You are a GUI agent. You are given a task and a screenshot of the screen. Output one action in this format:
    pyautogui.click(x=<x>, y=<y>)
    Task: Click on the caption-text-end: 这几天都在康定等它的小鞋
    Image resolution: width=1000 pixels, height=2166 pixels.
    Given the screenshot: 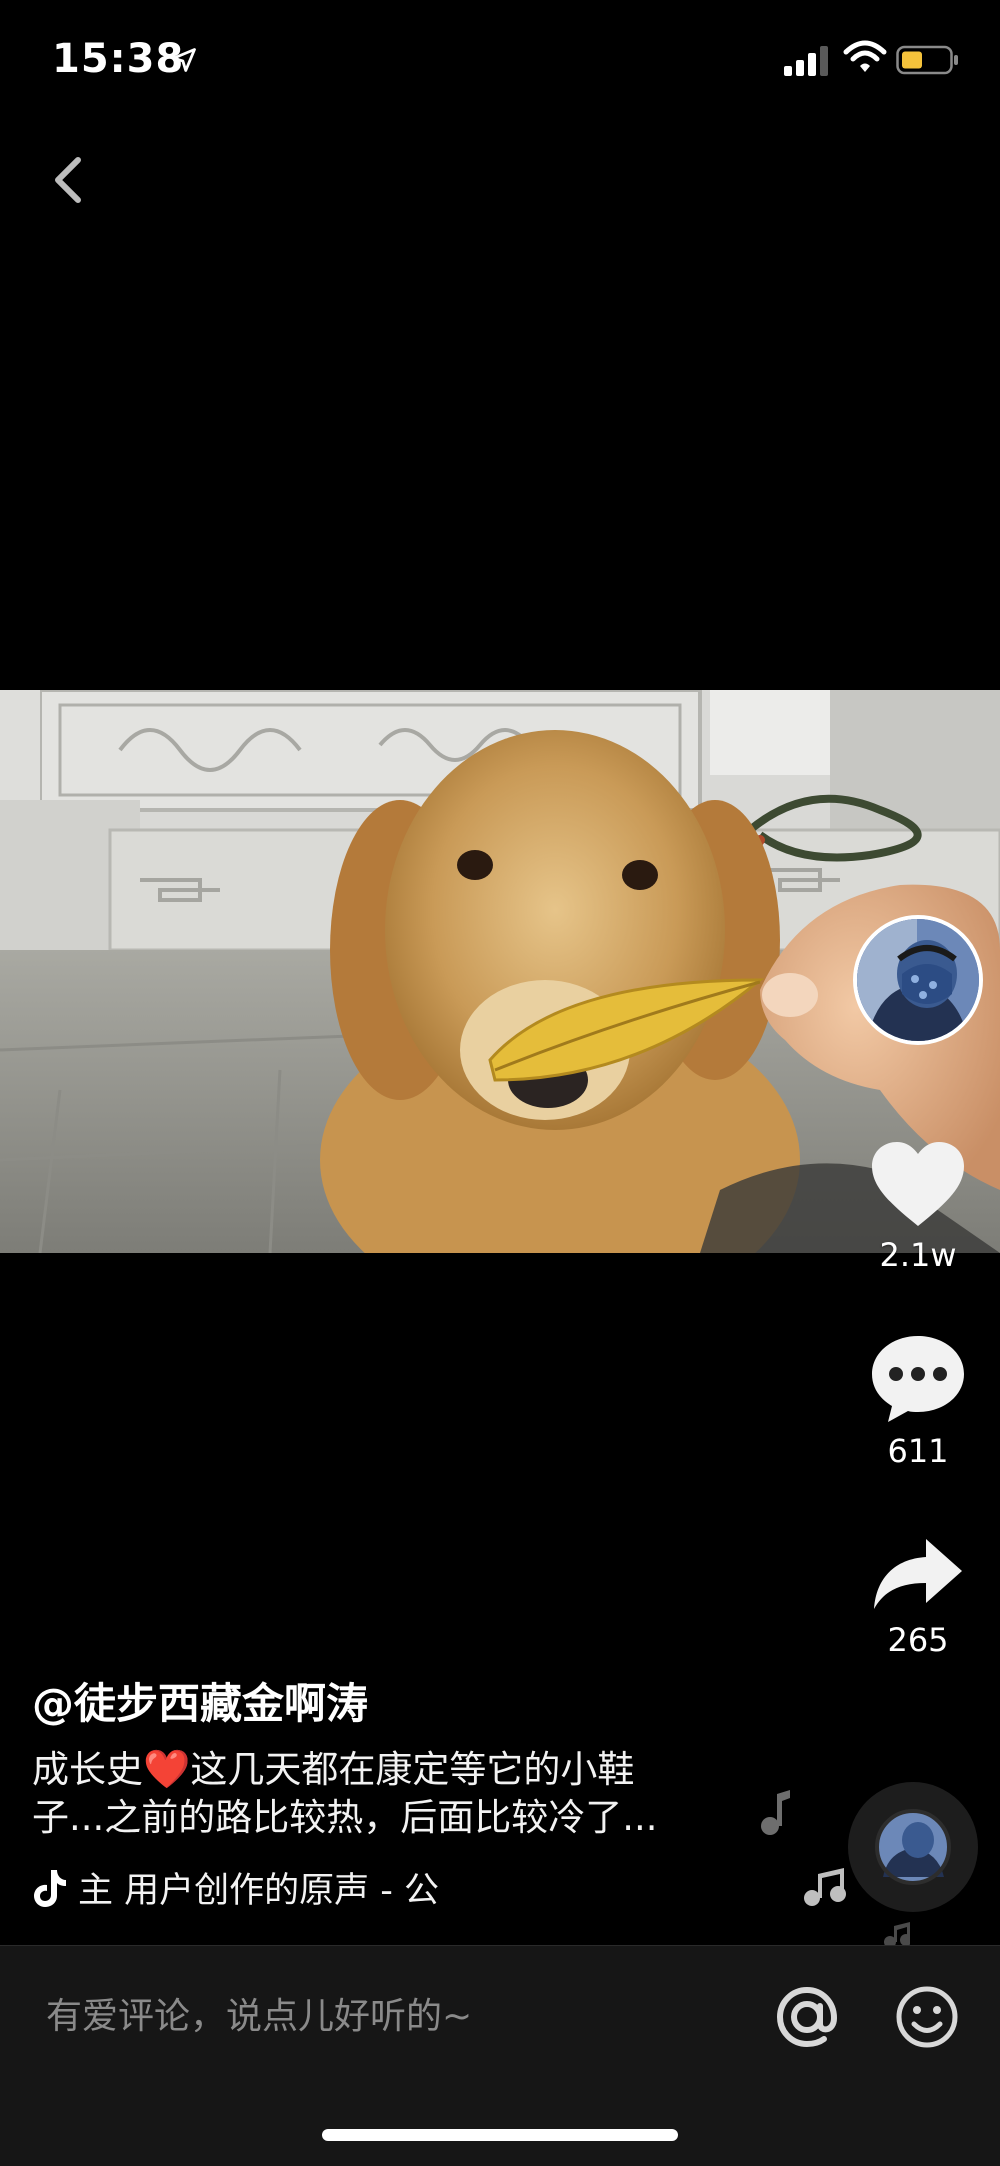 What is the action you would take?
    pyautogui.click(x=412, y=1769)
    